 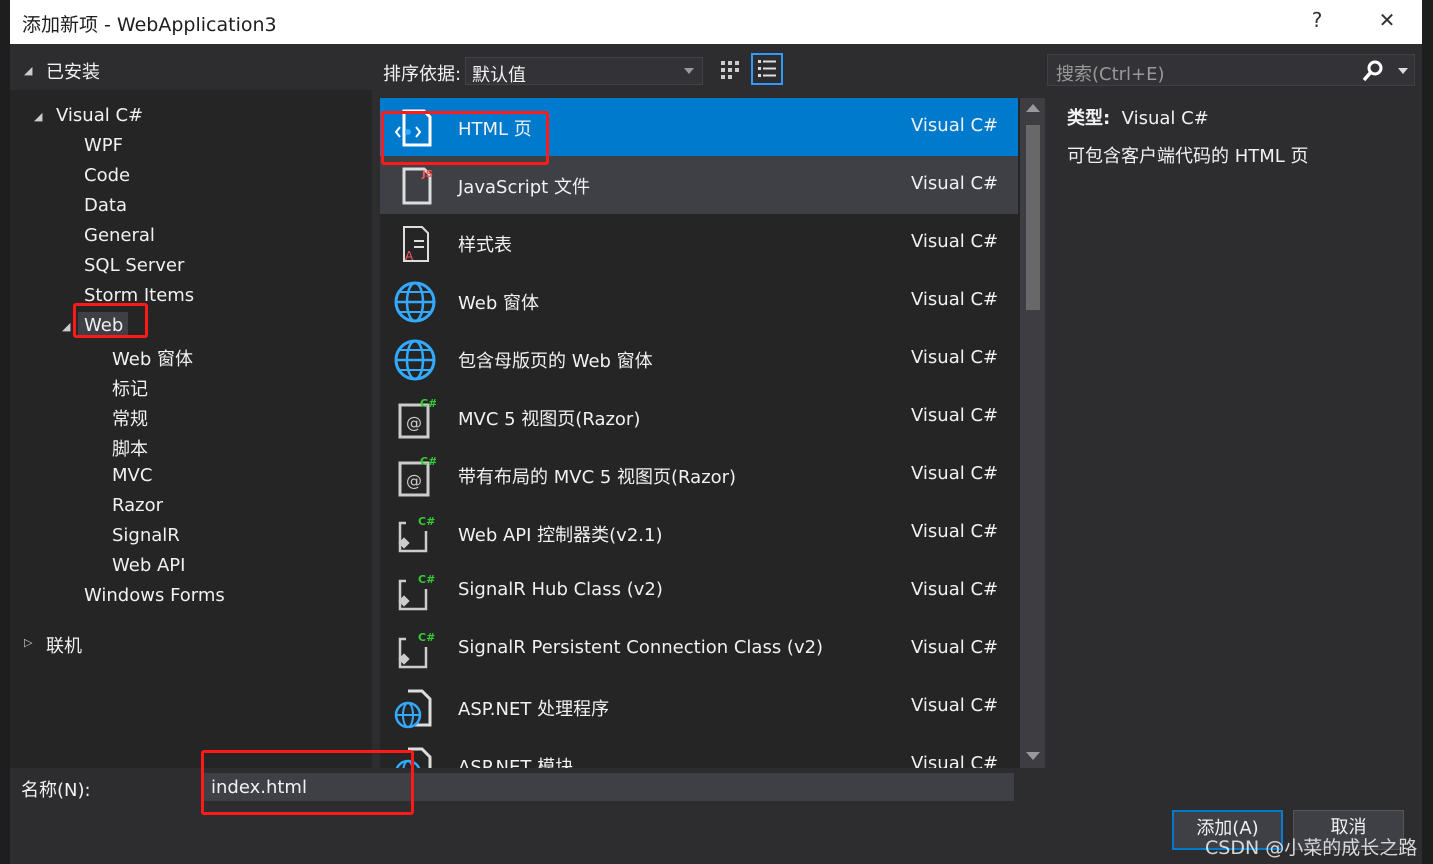 I want to click on template-name: 带有布局的 MVC 5 视图页(Razor), so click(x=597, y=477).